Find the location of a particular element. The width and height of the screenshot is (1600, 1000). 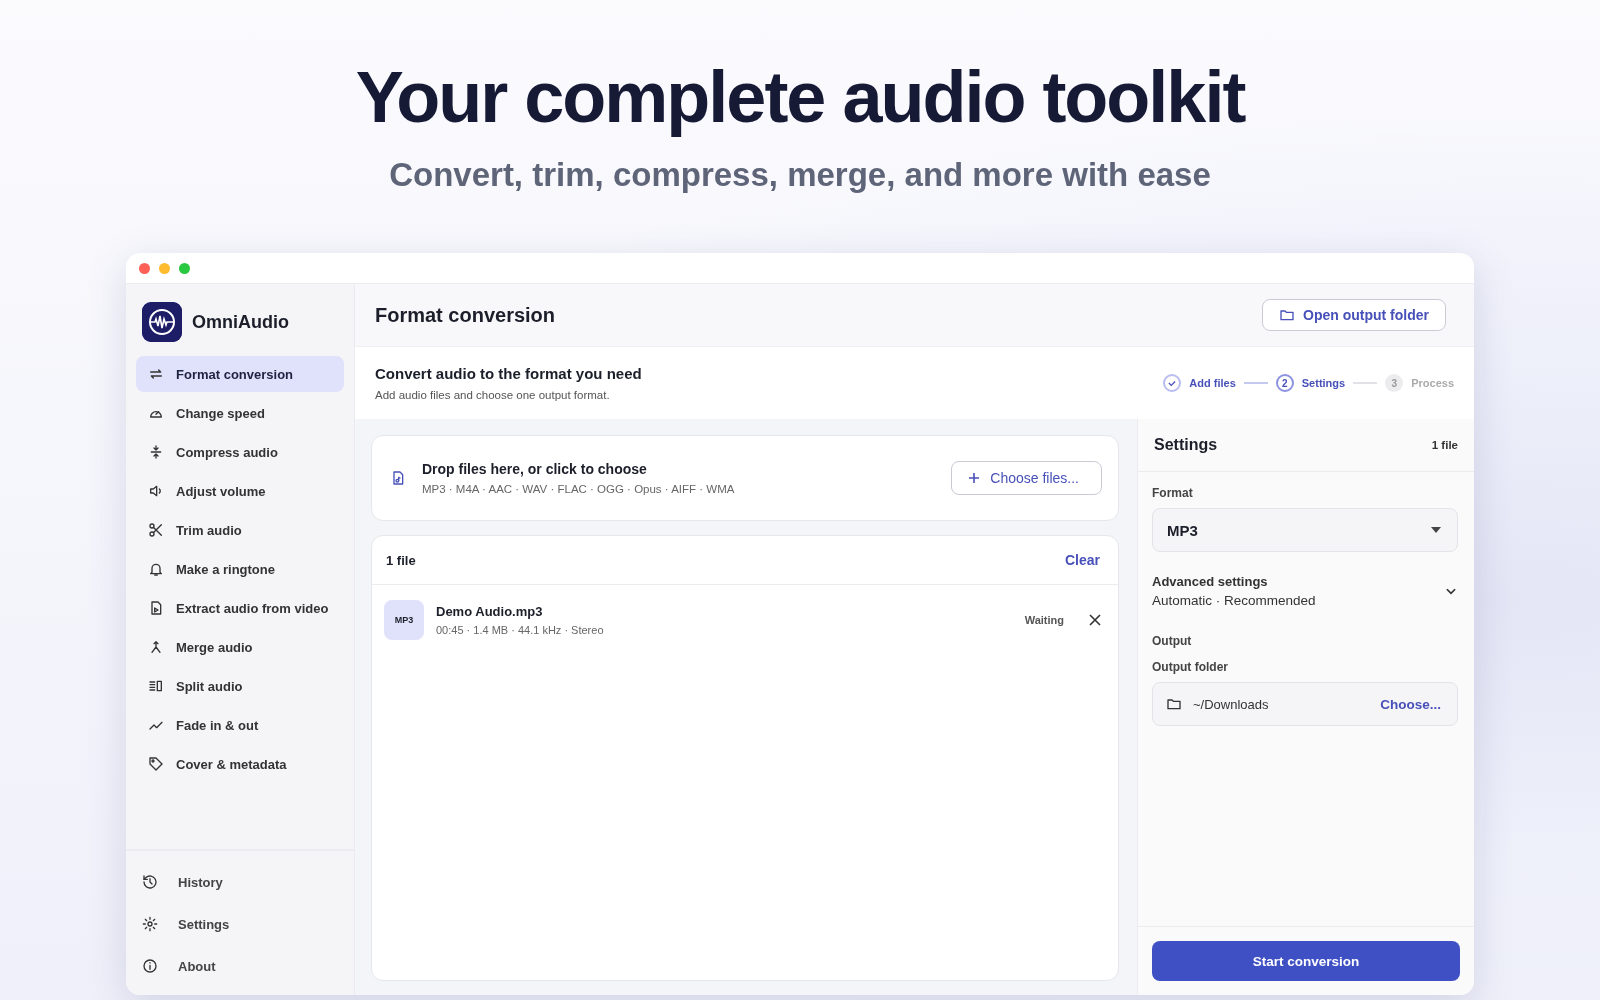

section-title: Convert audio to the format you need is located at coordinates (508, 373).